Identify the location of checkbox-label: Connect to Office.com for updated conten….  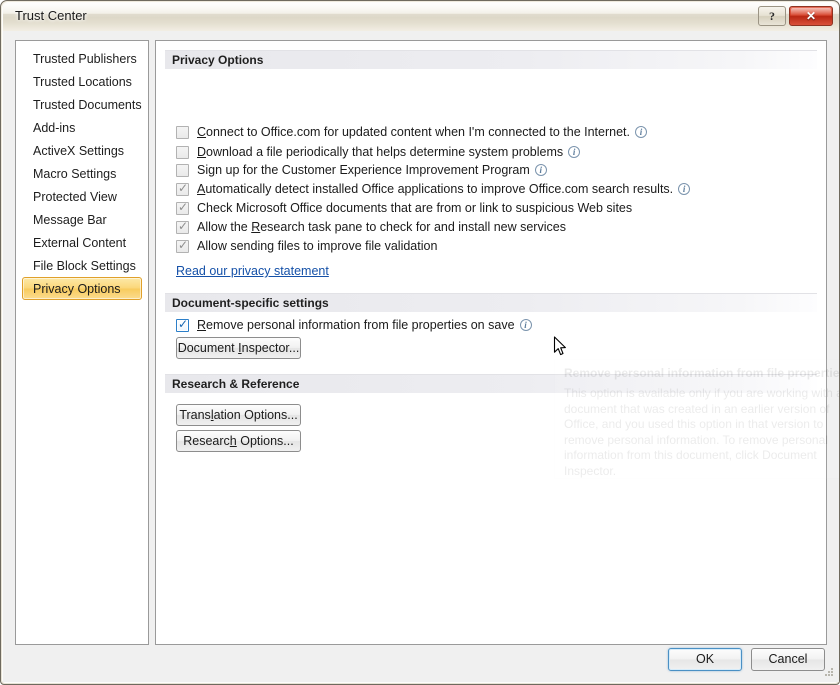
(413, 132).